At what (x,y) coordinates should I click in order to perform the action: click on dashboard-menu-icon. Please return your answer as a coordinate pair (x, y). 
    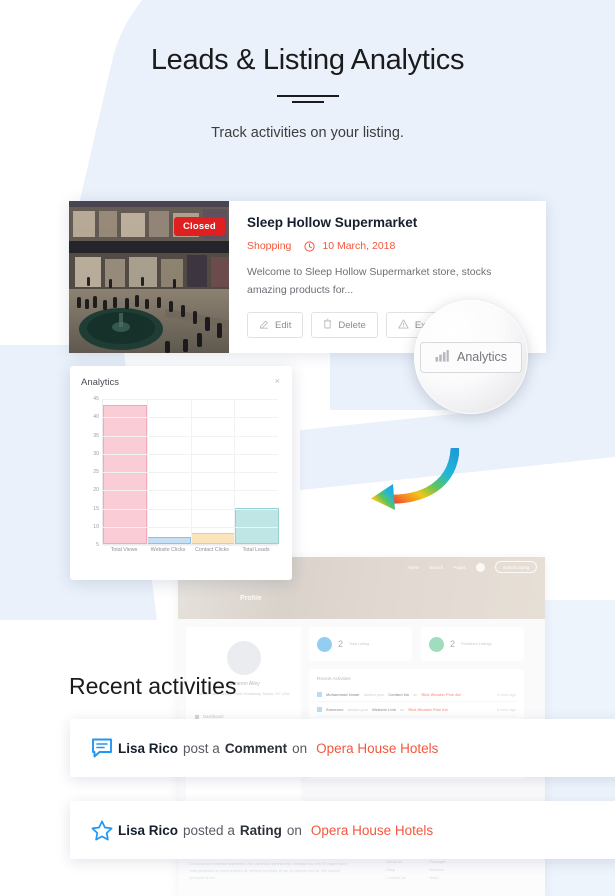
    Looking at the image, I should click on (197, 716).